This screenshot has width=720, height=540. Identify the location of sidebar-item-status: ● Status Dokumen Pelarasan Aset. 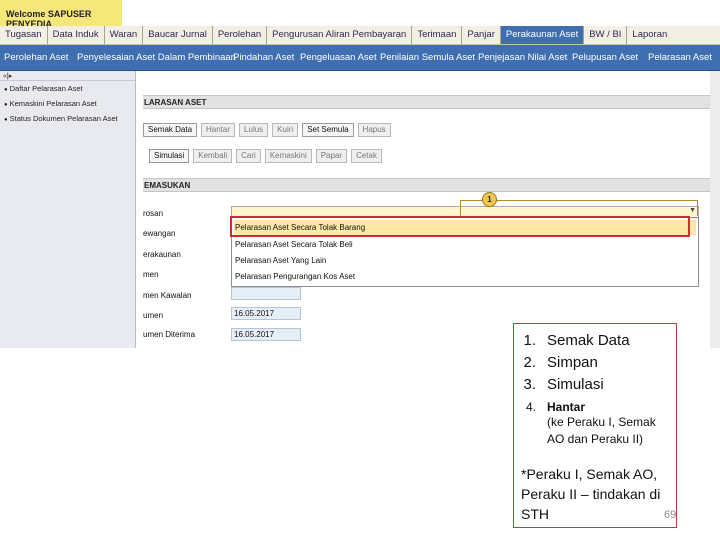
(67, 118).